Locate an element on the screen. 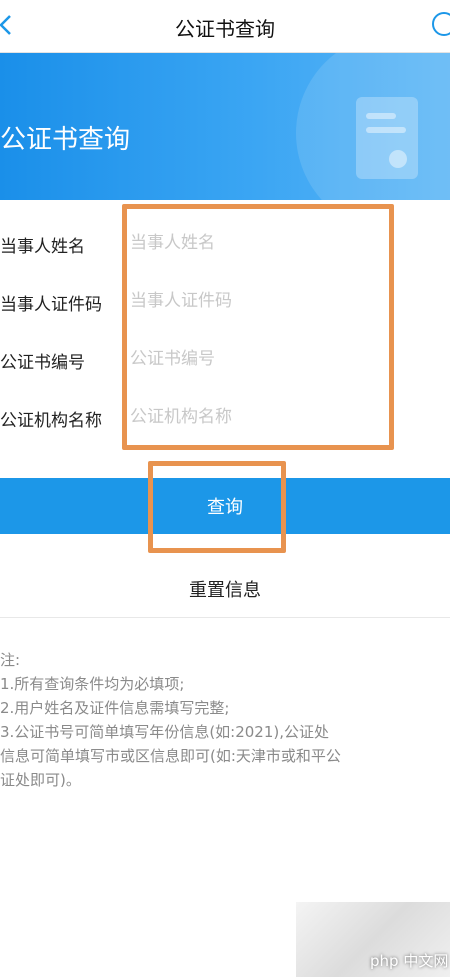 The width and height of the screenshot is (450, 977). reset-button: 重置信息 is located at coordinates (225, 589).